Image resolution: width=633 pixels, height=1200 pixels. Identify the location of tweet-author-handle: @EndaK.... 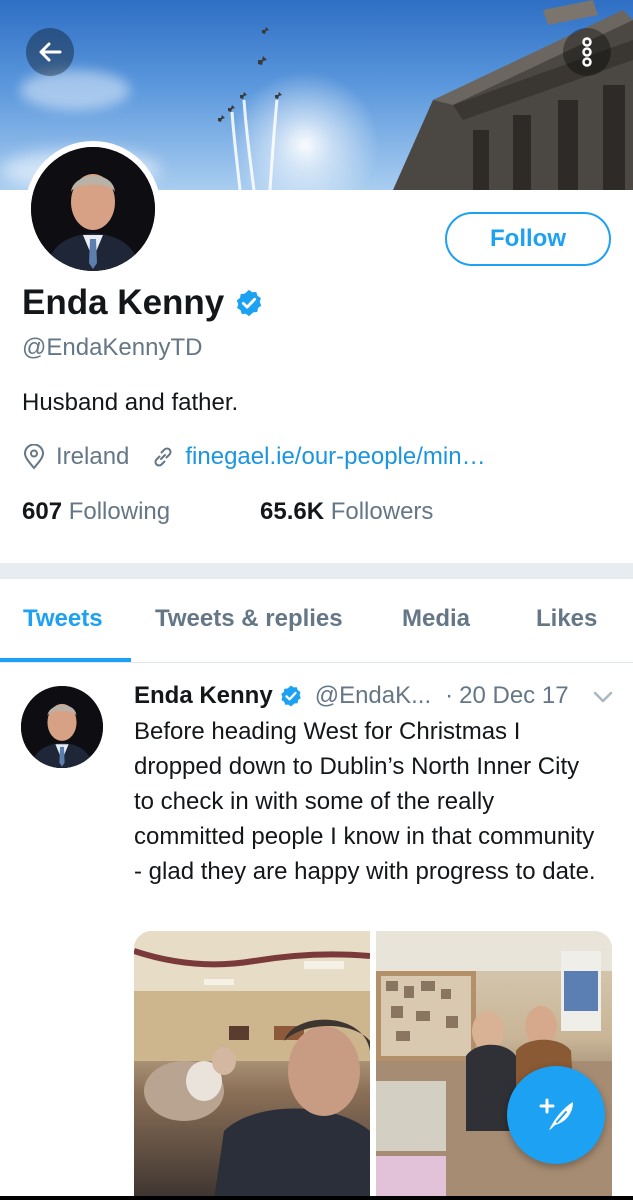
(373, 696).